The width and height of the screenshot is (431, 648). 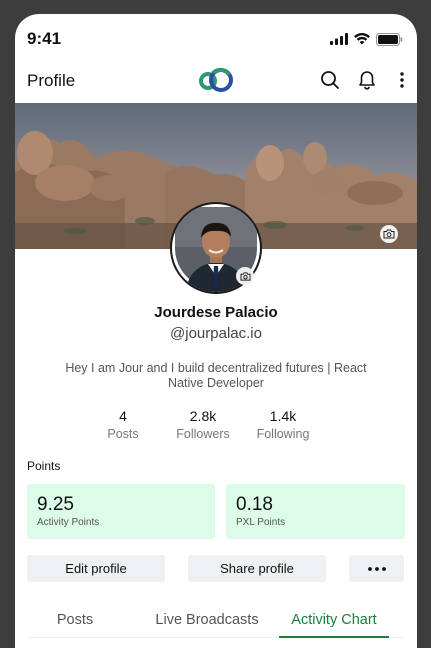 What do you see at coordinates (315, 511) in the screenshot?
I see `pxl-points-card: 0.18 PXL Points` at bounding box center [315, 511].